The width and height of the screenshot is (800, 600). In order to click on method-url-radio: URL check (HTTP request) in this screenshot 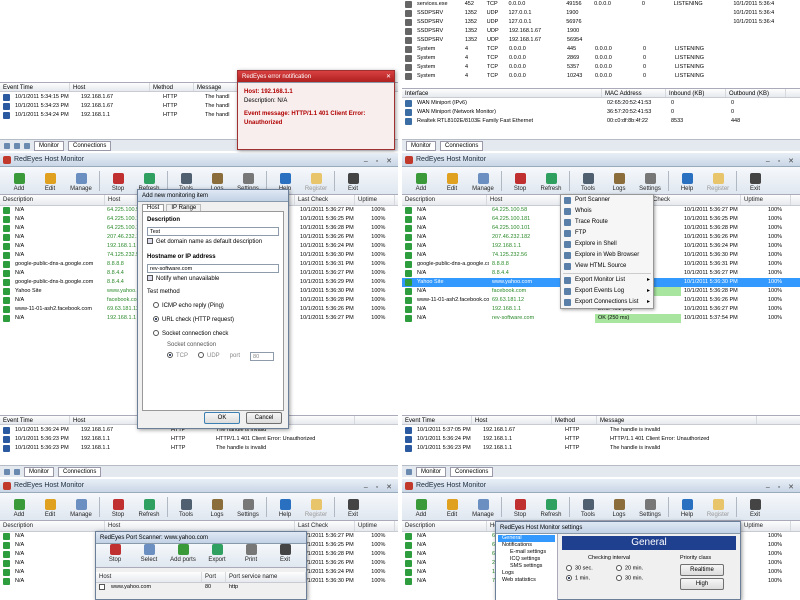, I will do `click(216, 320)`.